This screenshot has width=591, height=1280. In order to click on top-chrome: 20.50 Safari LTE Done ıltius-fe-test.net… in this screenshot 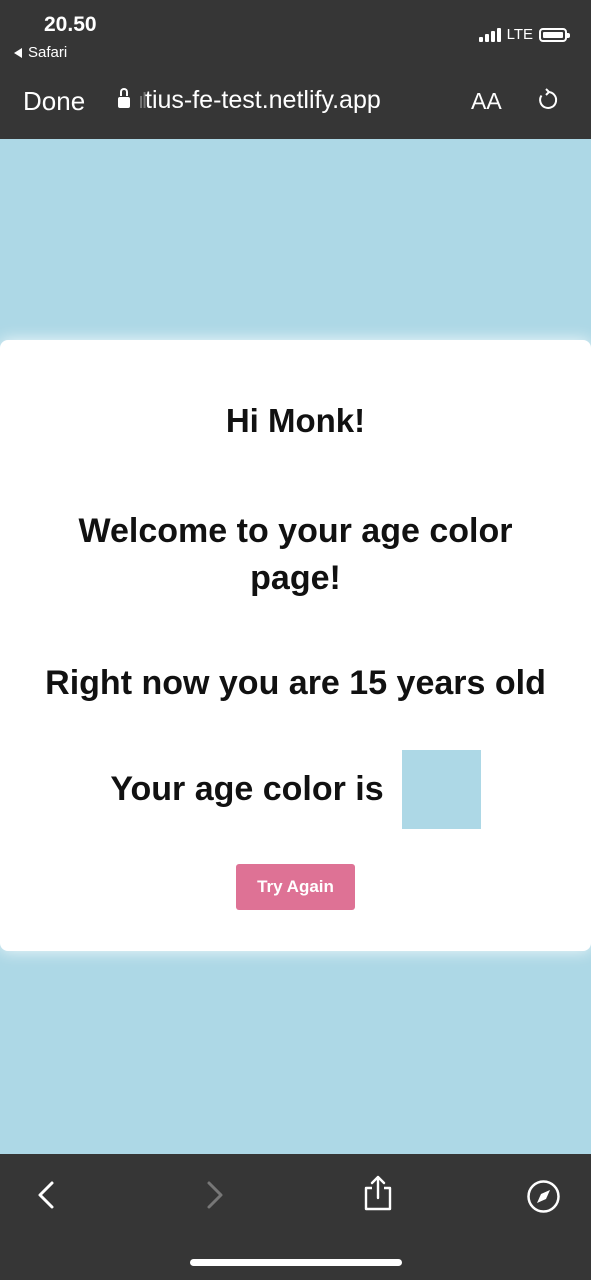, I will do `click(295, 69)`.